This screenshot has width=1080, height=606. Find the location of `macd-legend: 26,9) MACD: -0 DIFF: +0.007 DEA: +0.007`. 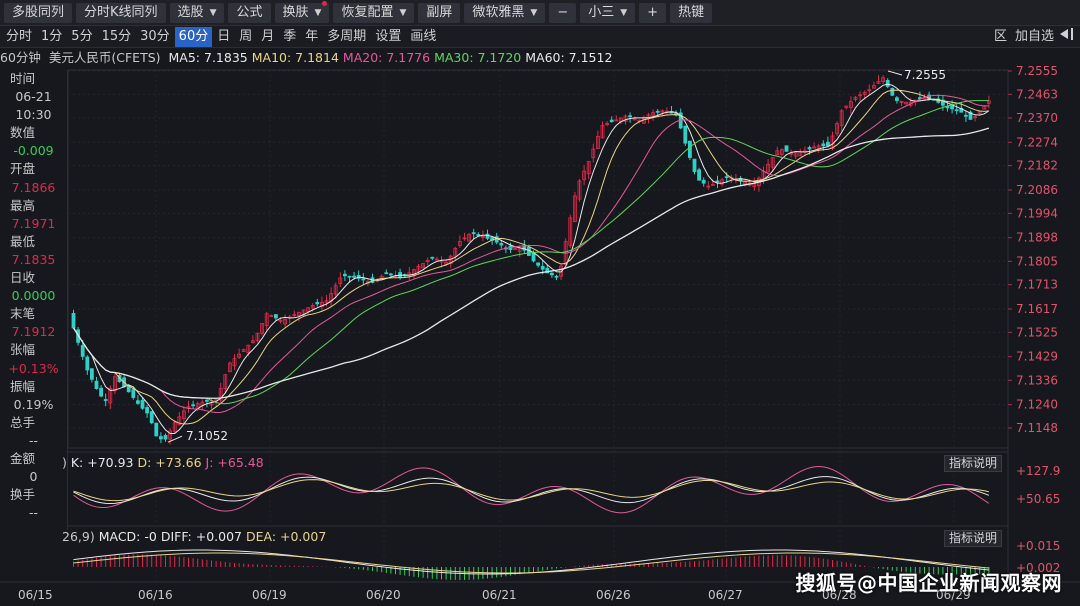

macd-legend: 26,9) MACD: -0 DIFF: +0.007 DEA: +0.007 is located at coordinates (194, 536).